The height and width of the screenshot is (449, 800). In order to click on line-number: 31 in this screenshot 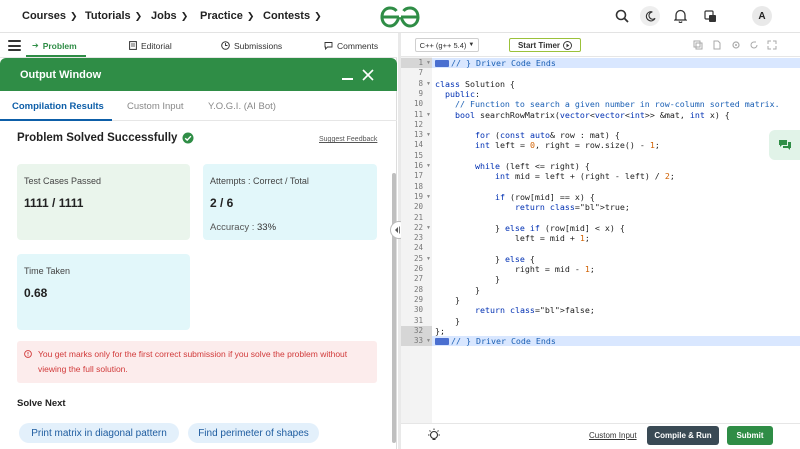, I will do `click(418, 320)`.